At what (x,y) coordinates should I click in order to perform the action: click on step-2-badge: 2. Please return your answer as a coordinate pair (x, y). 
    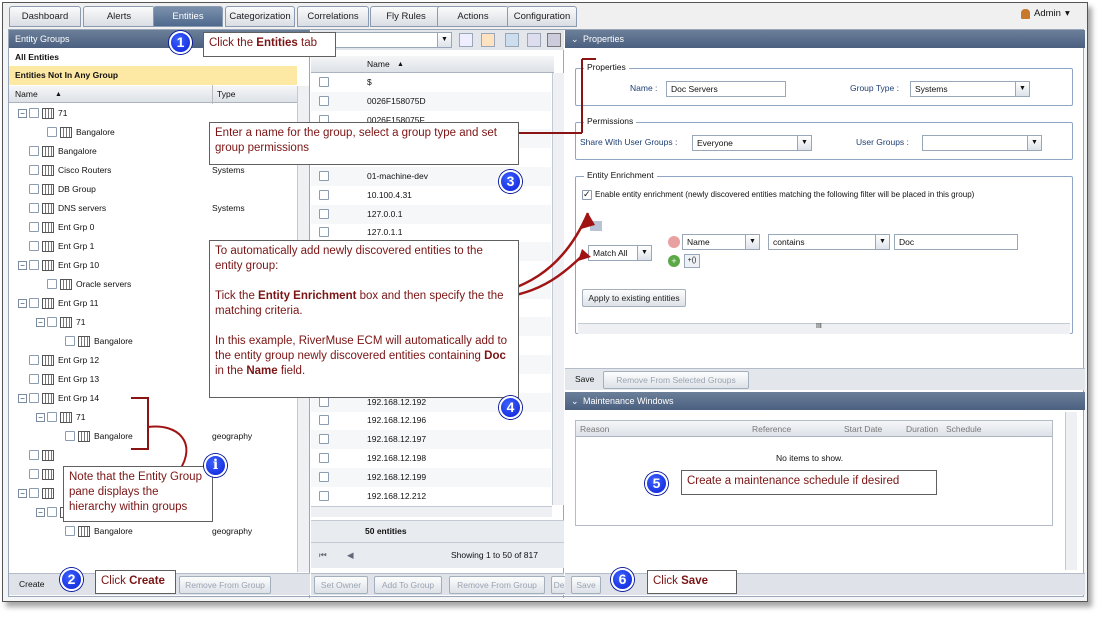
    Looking at the image, I should click on (71, 579).